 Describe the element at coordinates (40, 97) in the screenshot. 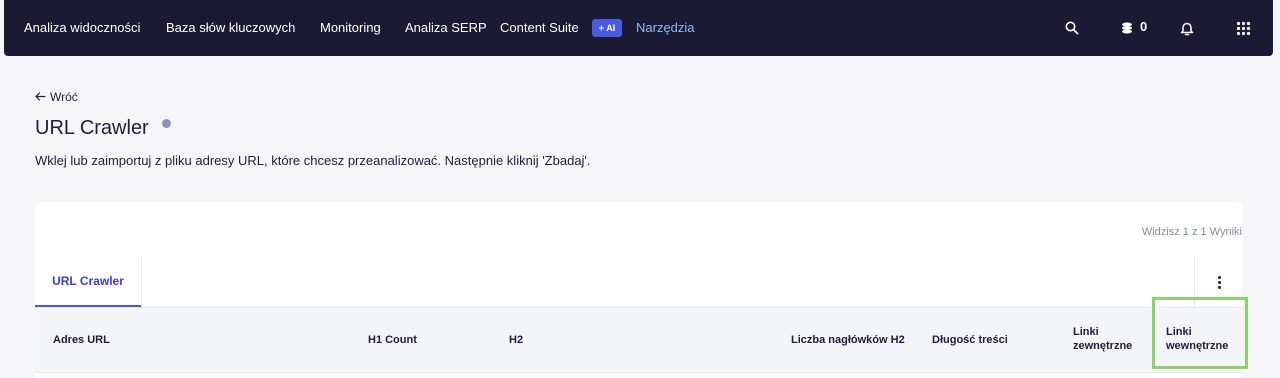

I see `arrow-left-icon` at that location.